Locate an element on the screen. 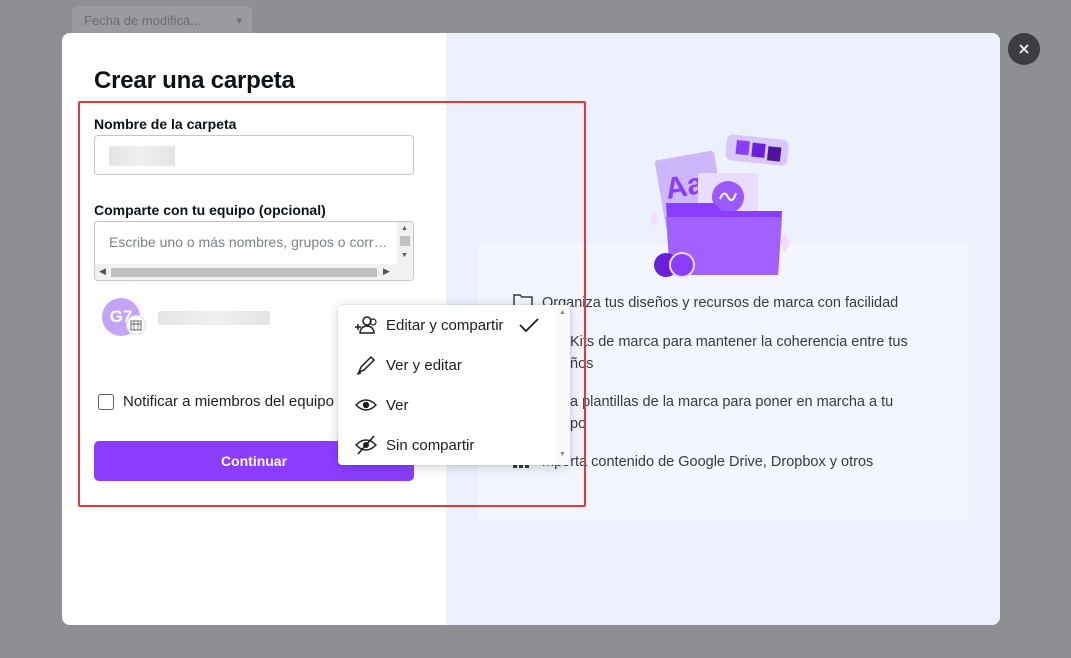  eye-icon is located at coordinates (366, 405).